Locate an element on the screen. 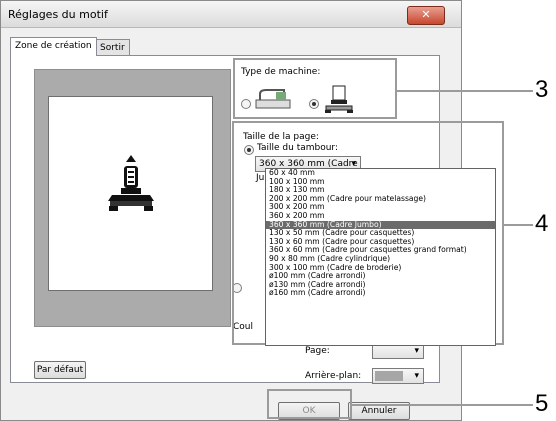  tab-zone-de-creation: Zone de création is located at coordinates (53, 46).